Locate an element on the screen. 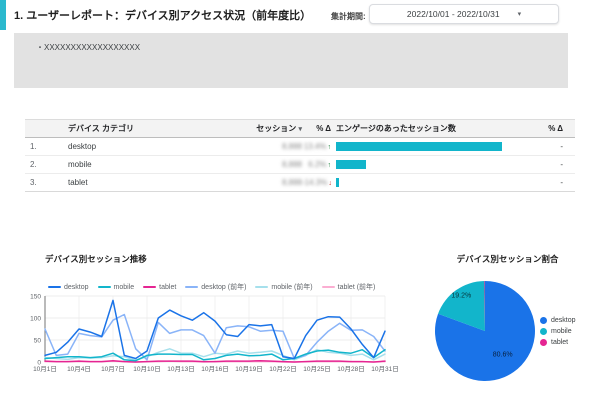 This screenshot has width=600, height=418. note-box: ・XXXXXXXXXXXXXXXXXX is located at coordinates (291, 60).